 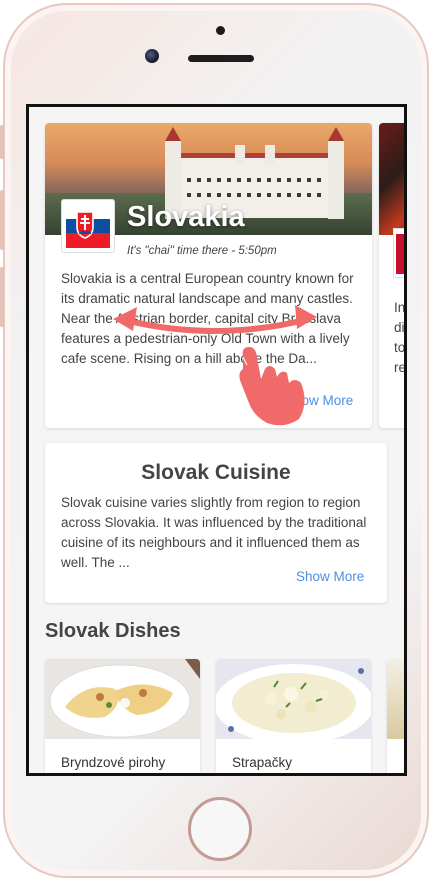 What do you see at coordinates (221, 58) in the screenshot?
I see `earpiece-speaker` at bounding box center [221, 58].